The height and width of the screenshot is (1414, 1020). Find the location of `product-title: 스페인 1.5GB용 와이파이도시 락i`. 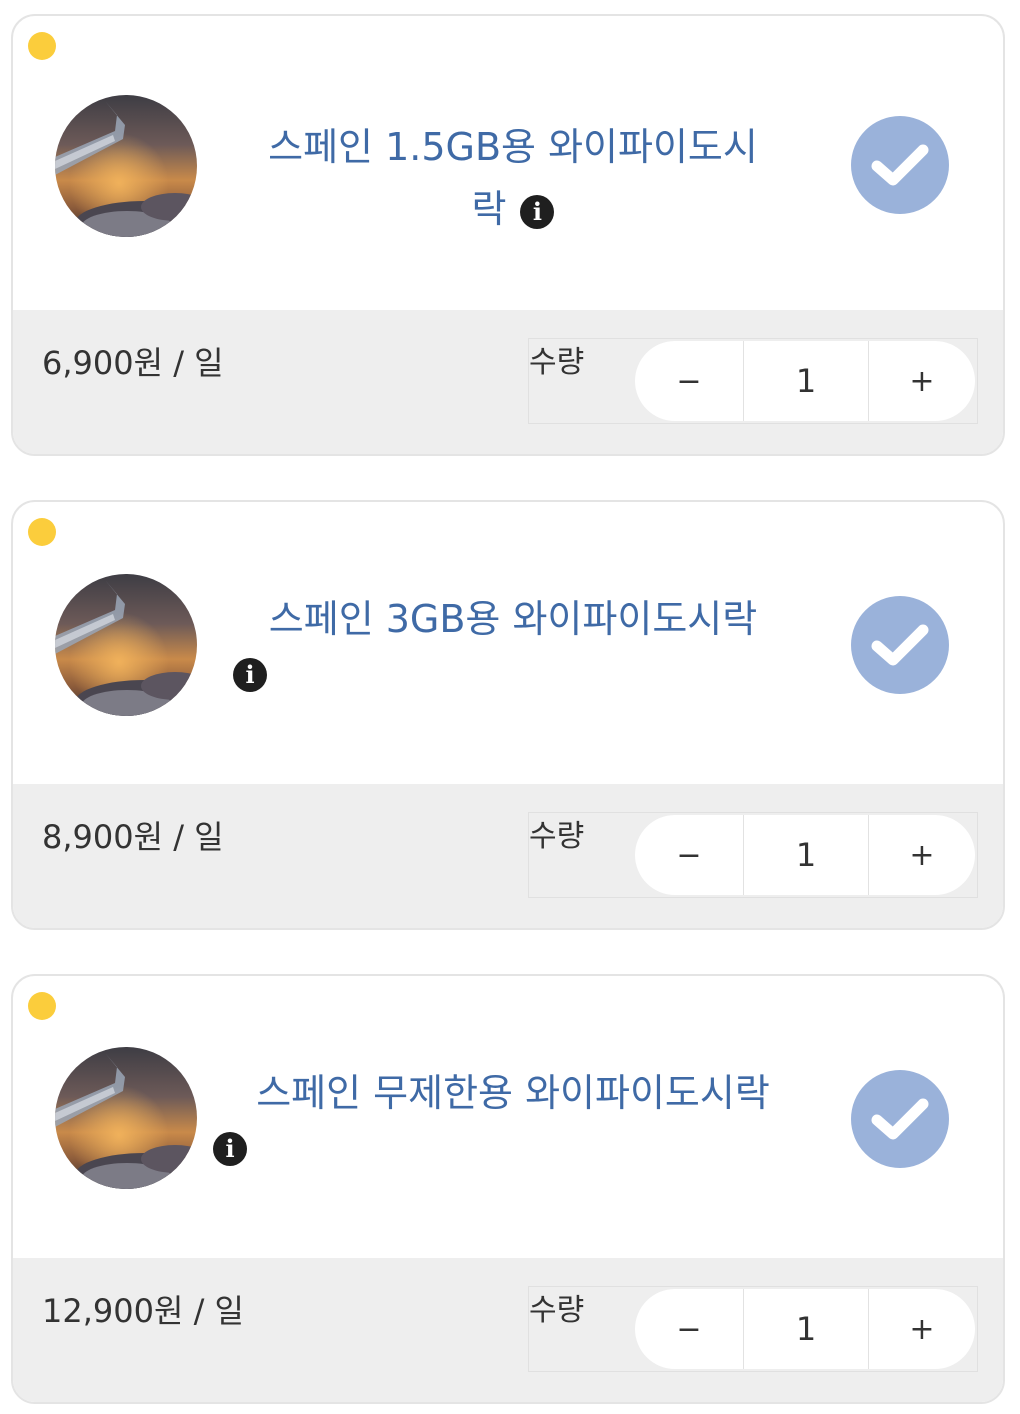

product-title: 스페인 1.5GB용 와이파이도시 락i is located at coordinates (513, 178).